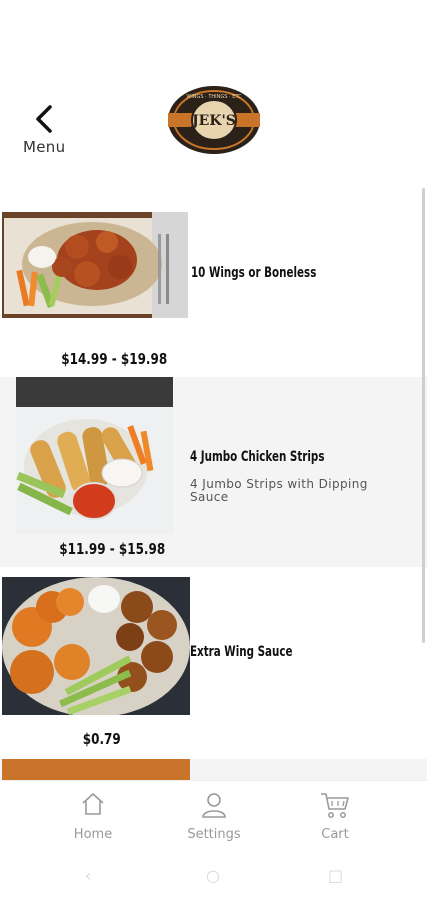 Image resolution: width=427 pixels, height=900 pixels. I want to click on tab-cart-label: Cart, so click(335, 834).